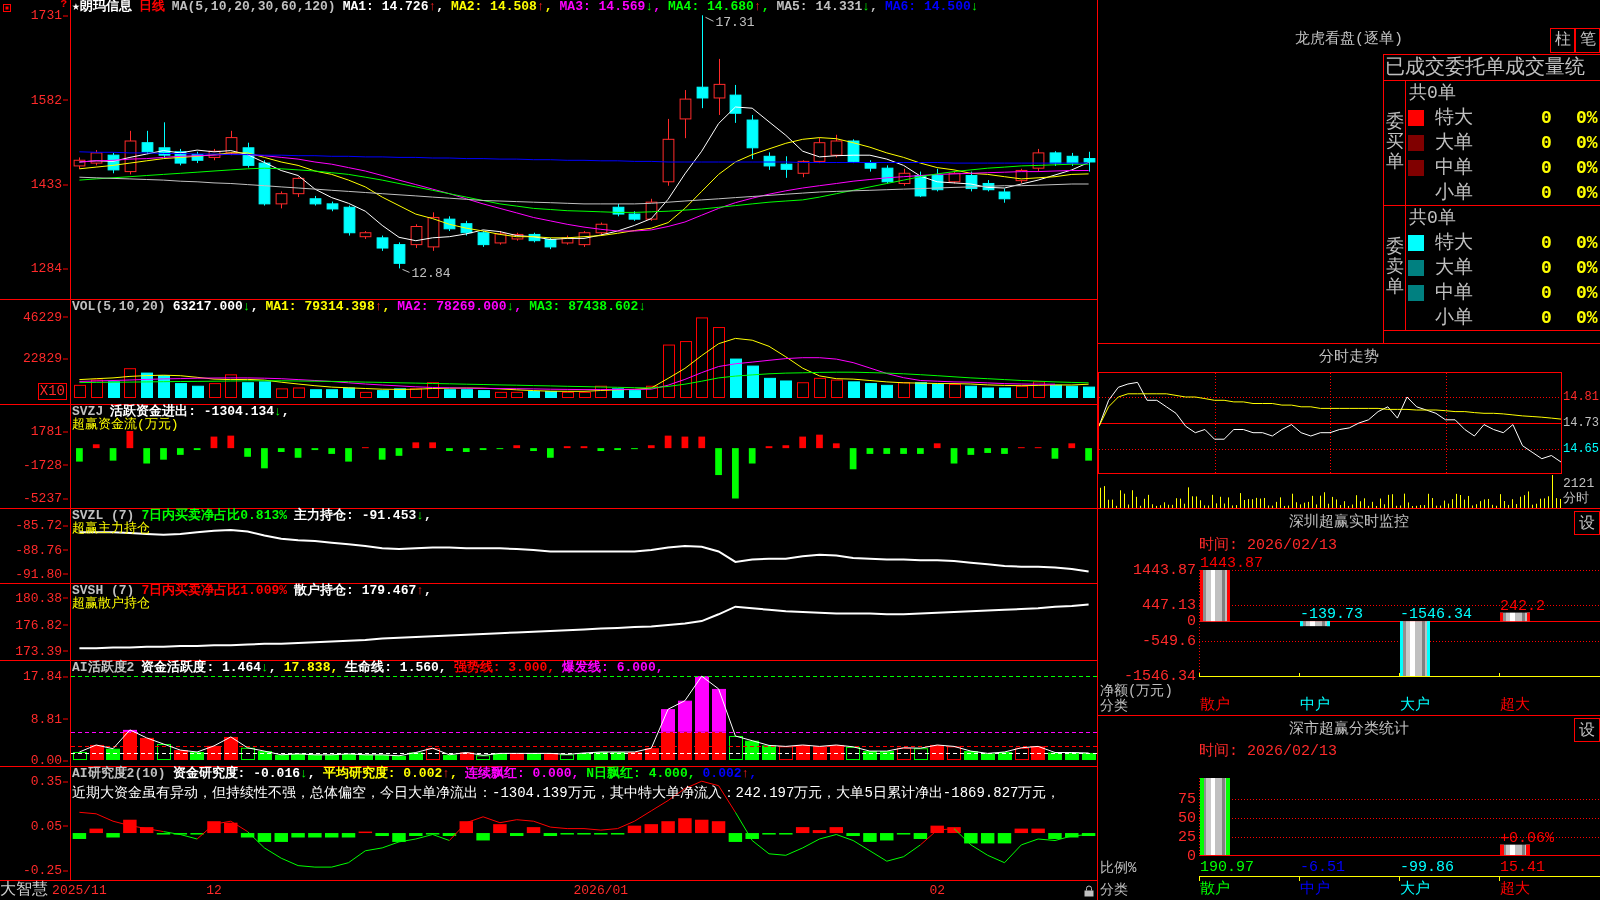 The height and width of the screenshot is (900, 1600). I want to click on category-label: 中户, so click(1315, 889).